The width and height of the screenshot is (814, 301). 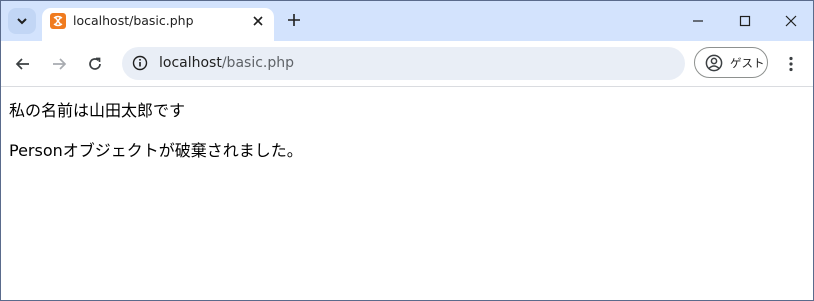 I want to click on chevron-down-icon, so click(x=22, y=21).